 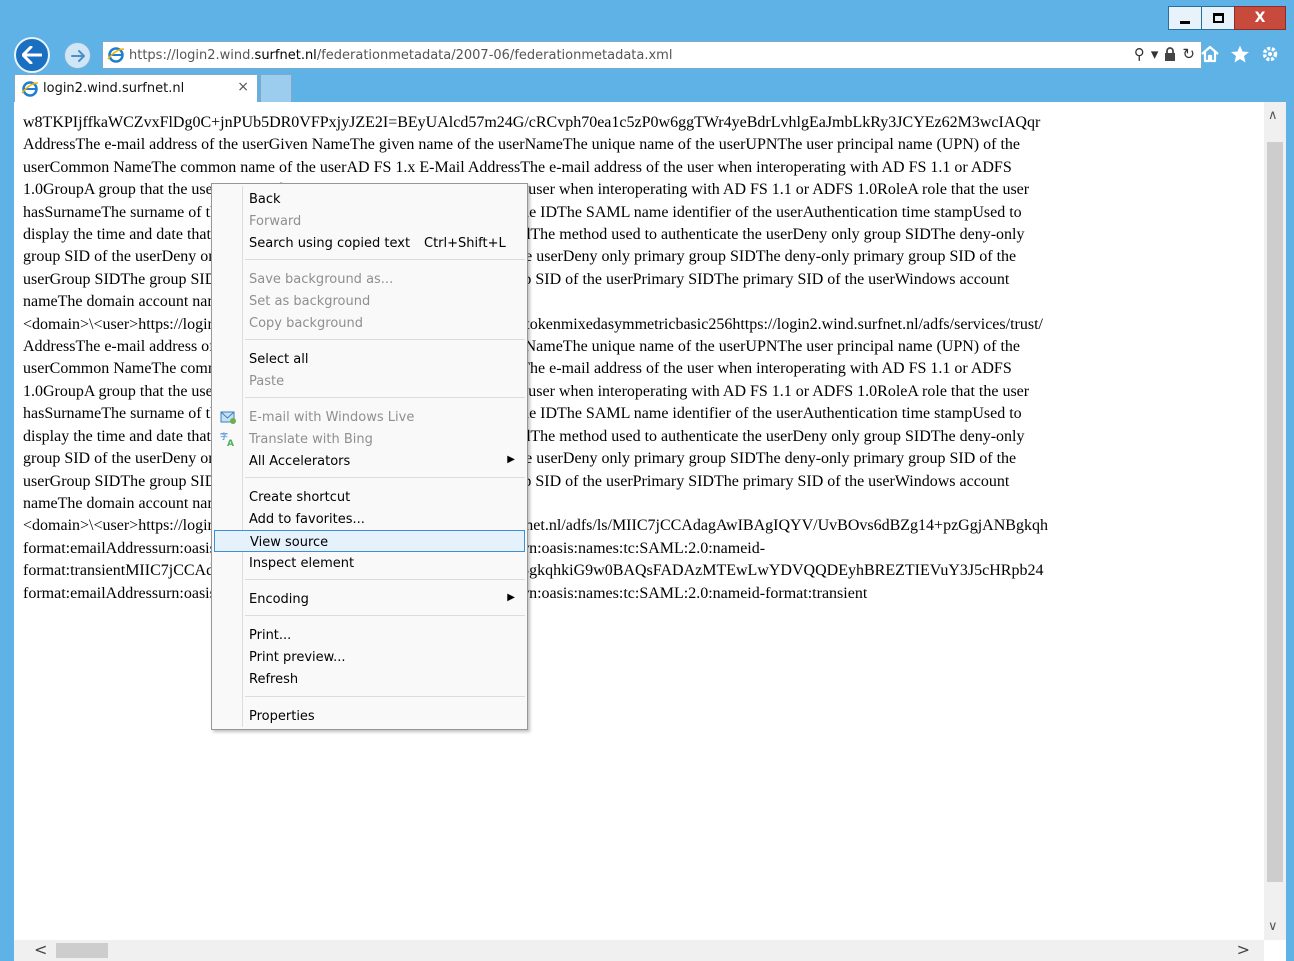 I want to click on menu-item-inspect-element: Inspect element, so click(x=369, y=563).